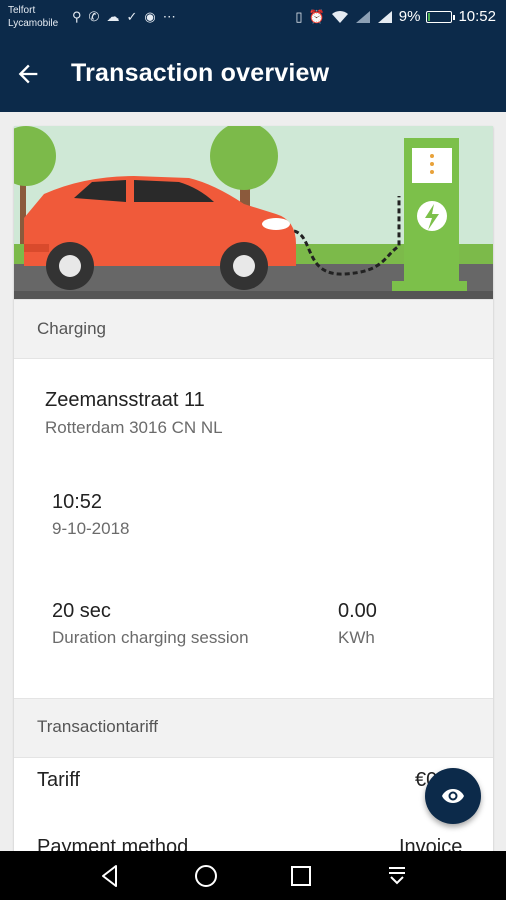 Image resolution: width=506 pixels, height=900 pixels. Describe the element at coordinates (169, 16) in the screenshot. I see `more-icon: ⋯` at that location.